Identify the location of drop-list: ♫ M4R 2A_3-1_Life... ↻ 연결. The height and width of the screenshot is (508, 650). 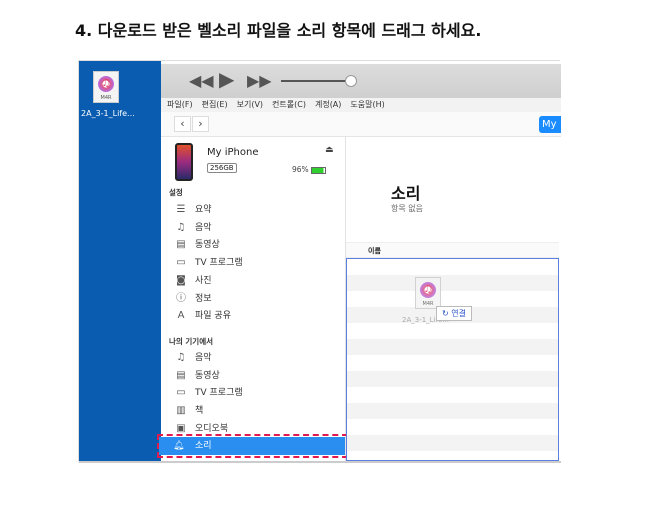
(452, 359).